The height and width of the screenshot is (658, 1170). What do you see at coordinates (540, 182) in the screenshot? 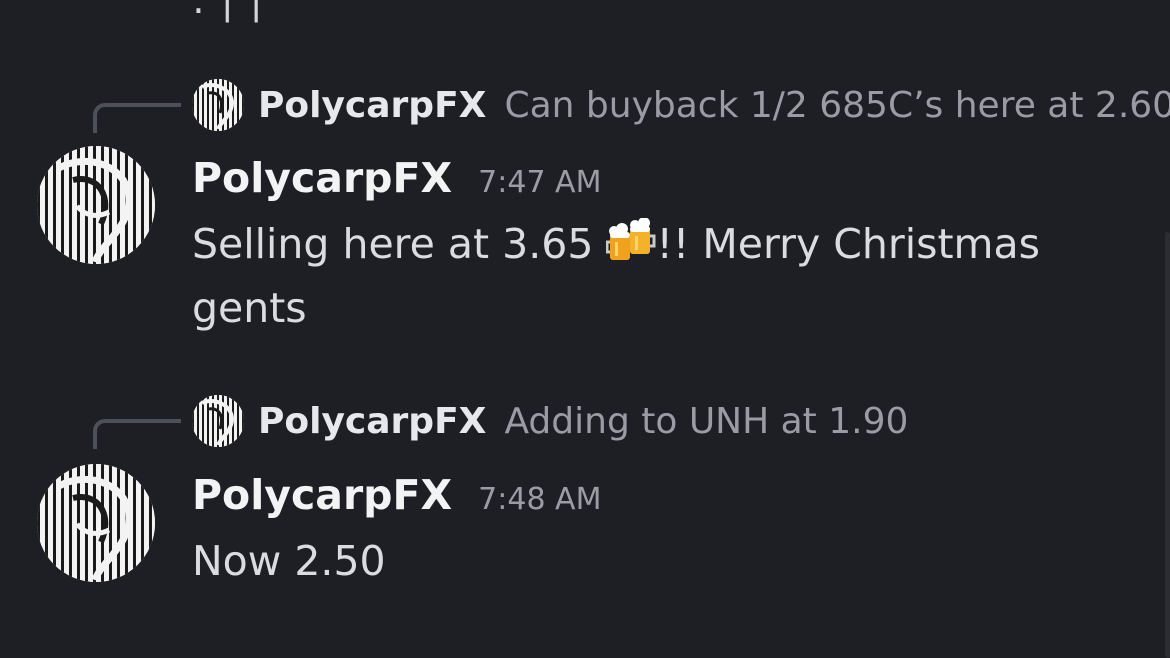
I see `timestamp: 7:47 AM` at bounding box center [540, 182].